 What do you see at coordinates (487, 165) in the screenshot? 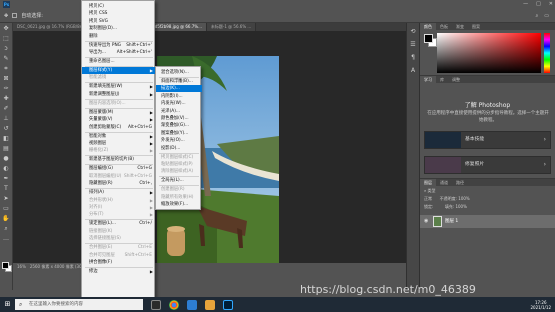
I see `tutorial-card-fix-photo: 修复照片 ›` at bounding box center [487, 165].